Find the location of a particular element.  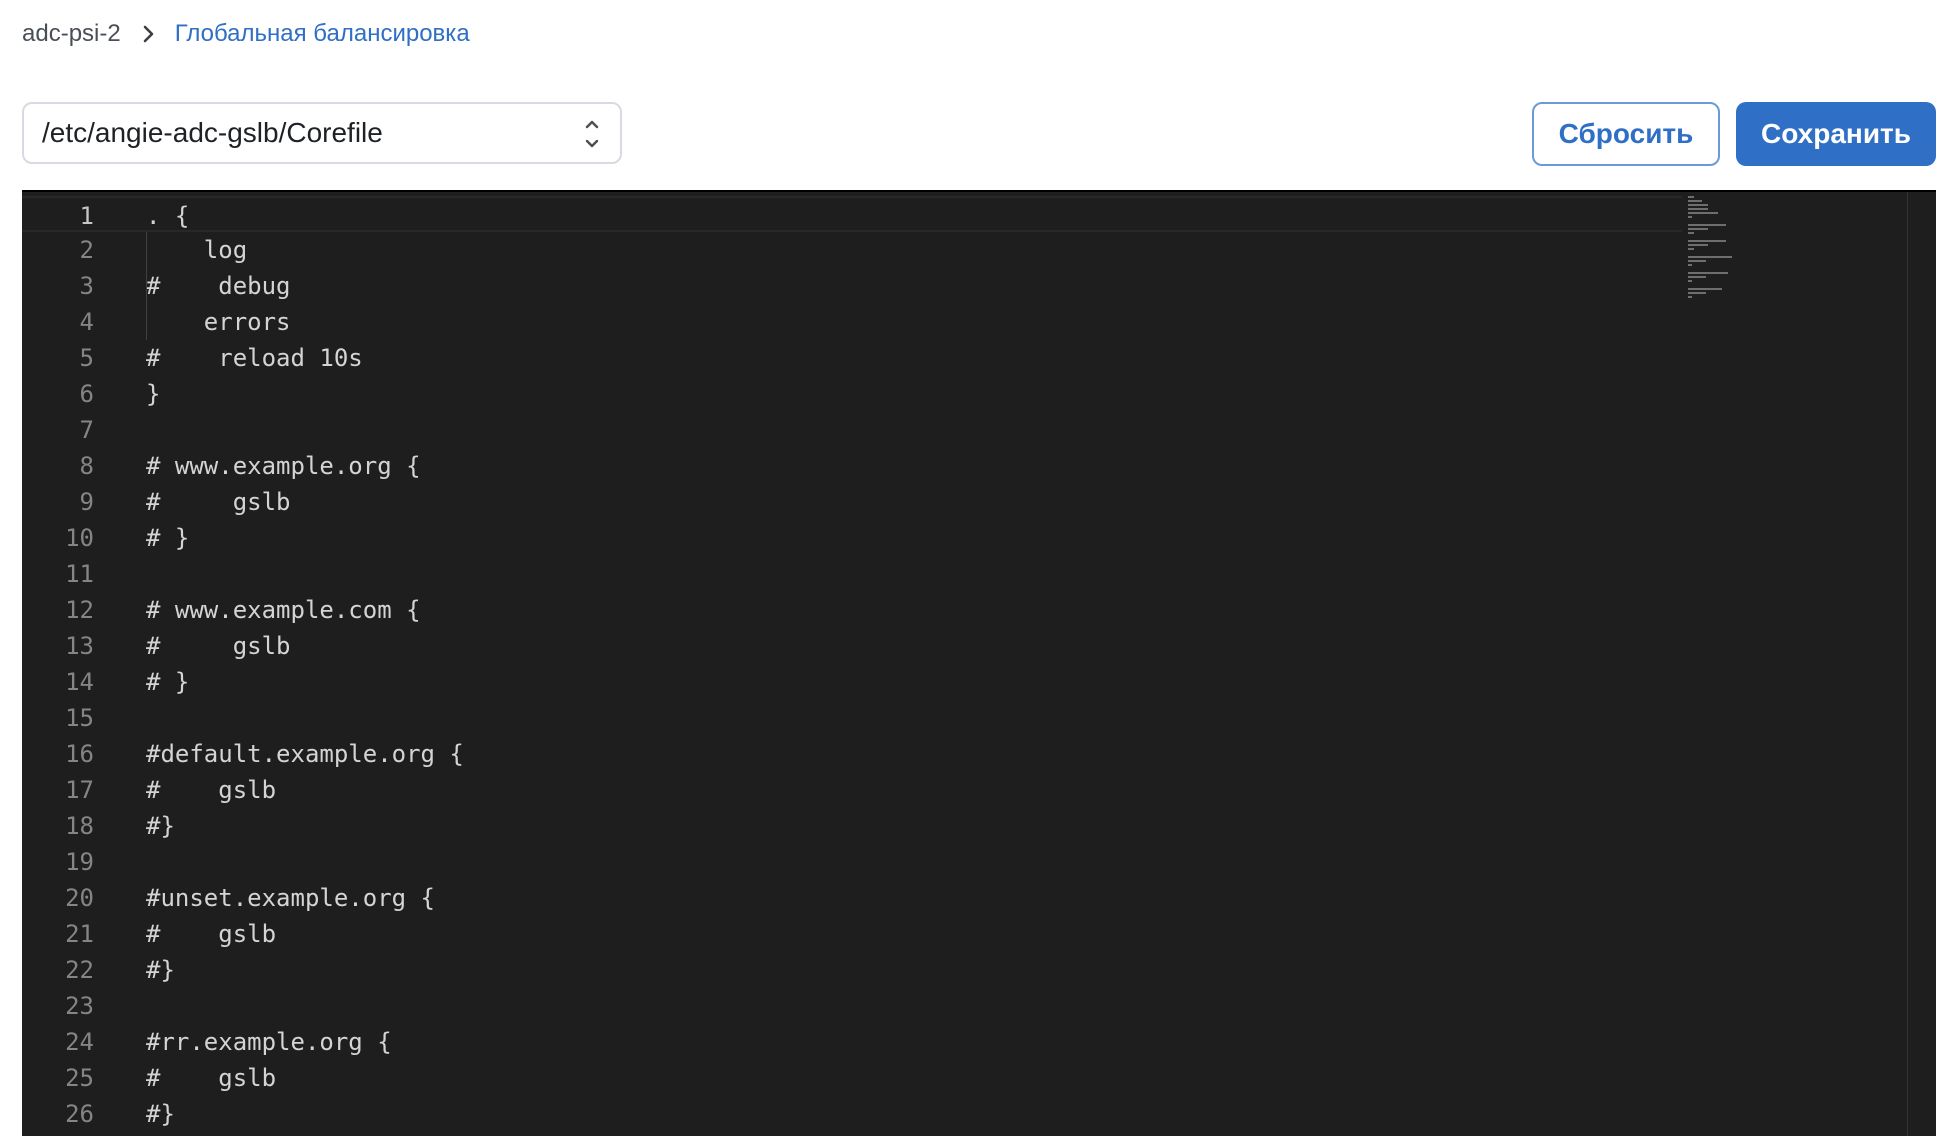

breadcrumb: adc-psi-2 Глобальная балансировка is located at coordinates (246, 34).